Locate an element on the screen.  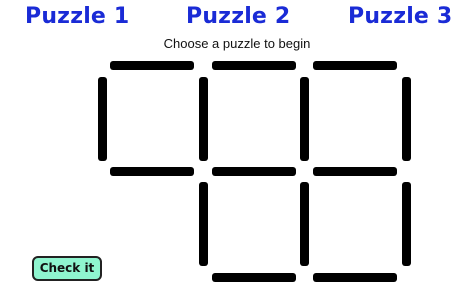
check-it-button: Check it is located at coordinates (67, 268).